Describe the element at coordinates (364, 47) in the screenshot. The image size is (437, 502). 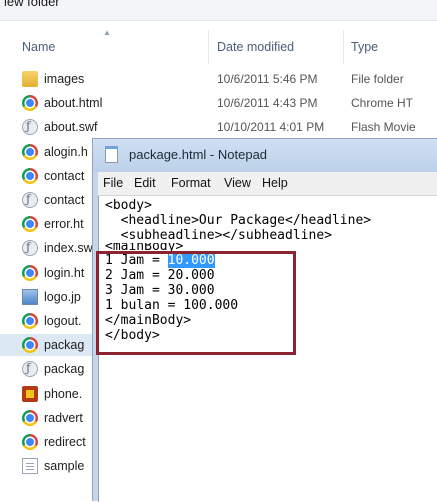
I see `column-header-type: Type` at that location.